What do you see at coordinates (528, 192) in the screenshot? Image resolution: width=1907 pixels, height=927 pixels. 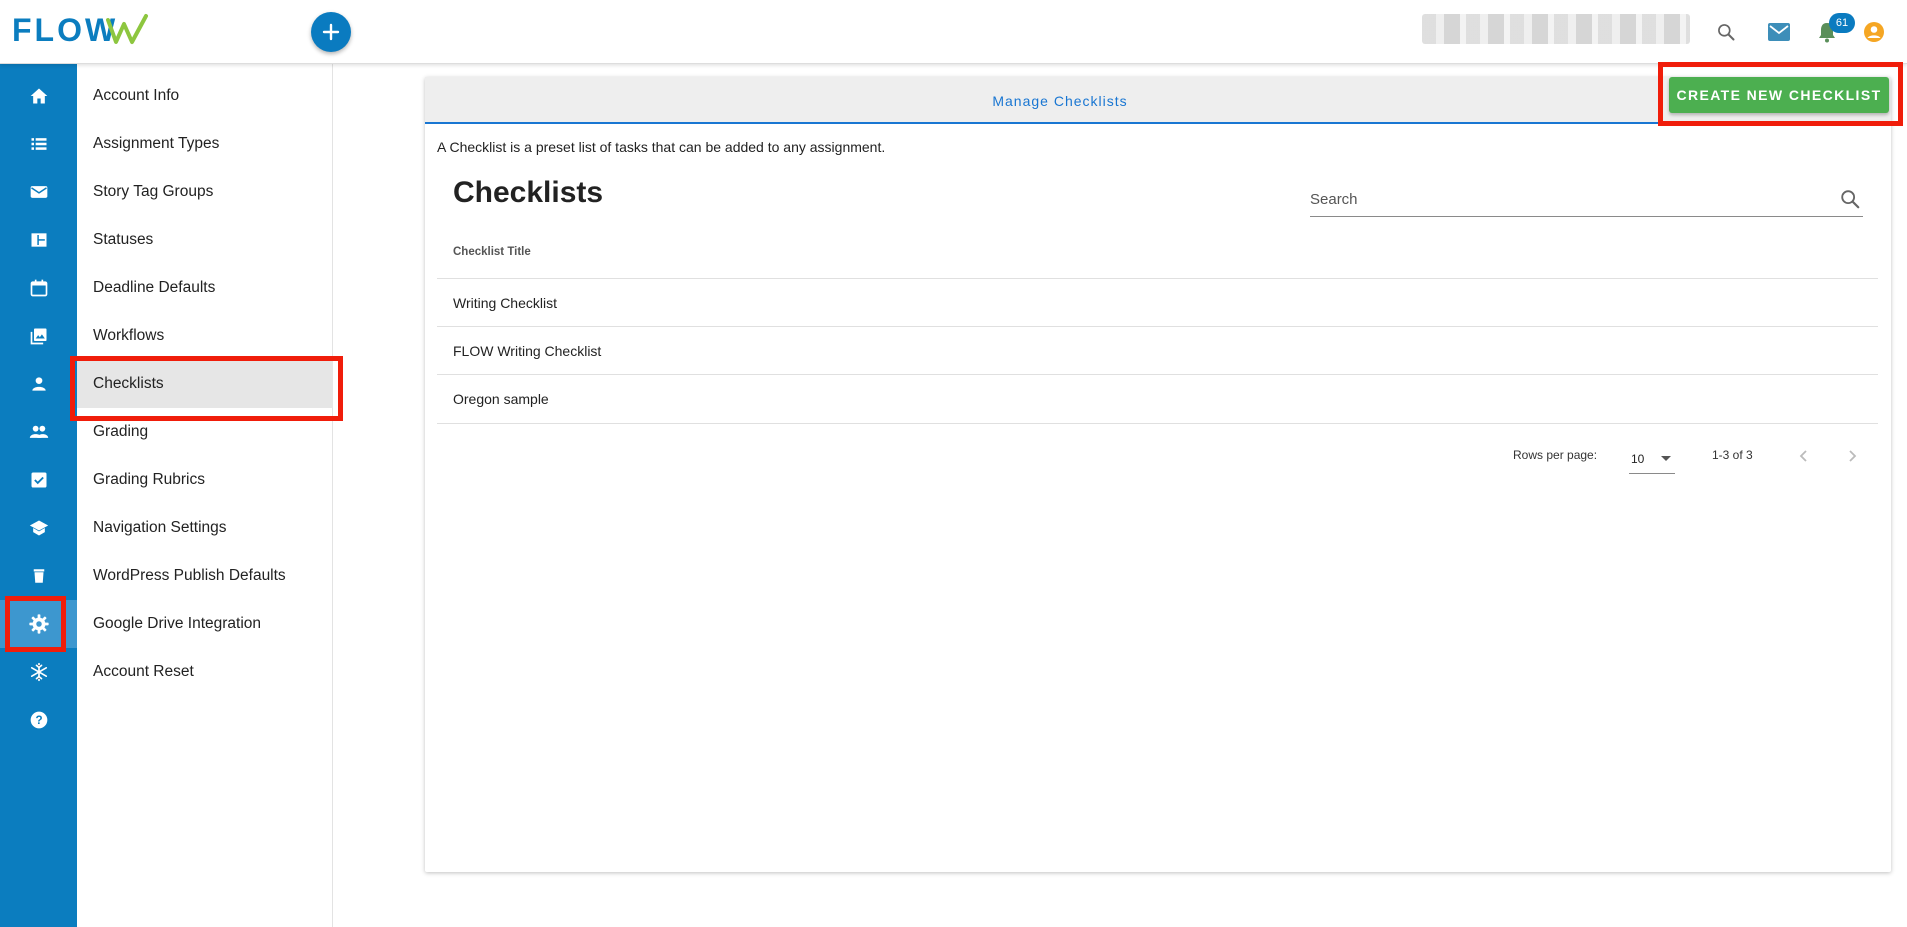 I see `page-title: Checklists` at bounding box center [528, 192].